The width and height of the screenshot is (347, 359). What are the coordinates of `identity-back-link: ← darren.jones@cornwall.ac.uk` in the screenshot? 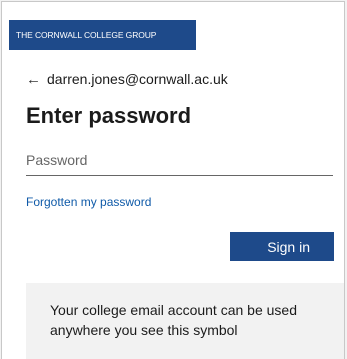 It's located at (127, 79).